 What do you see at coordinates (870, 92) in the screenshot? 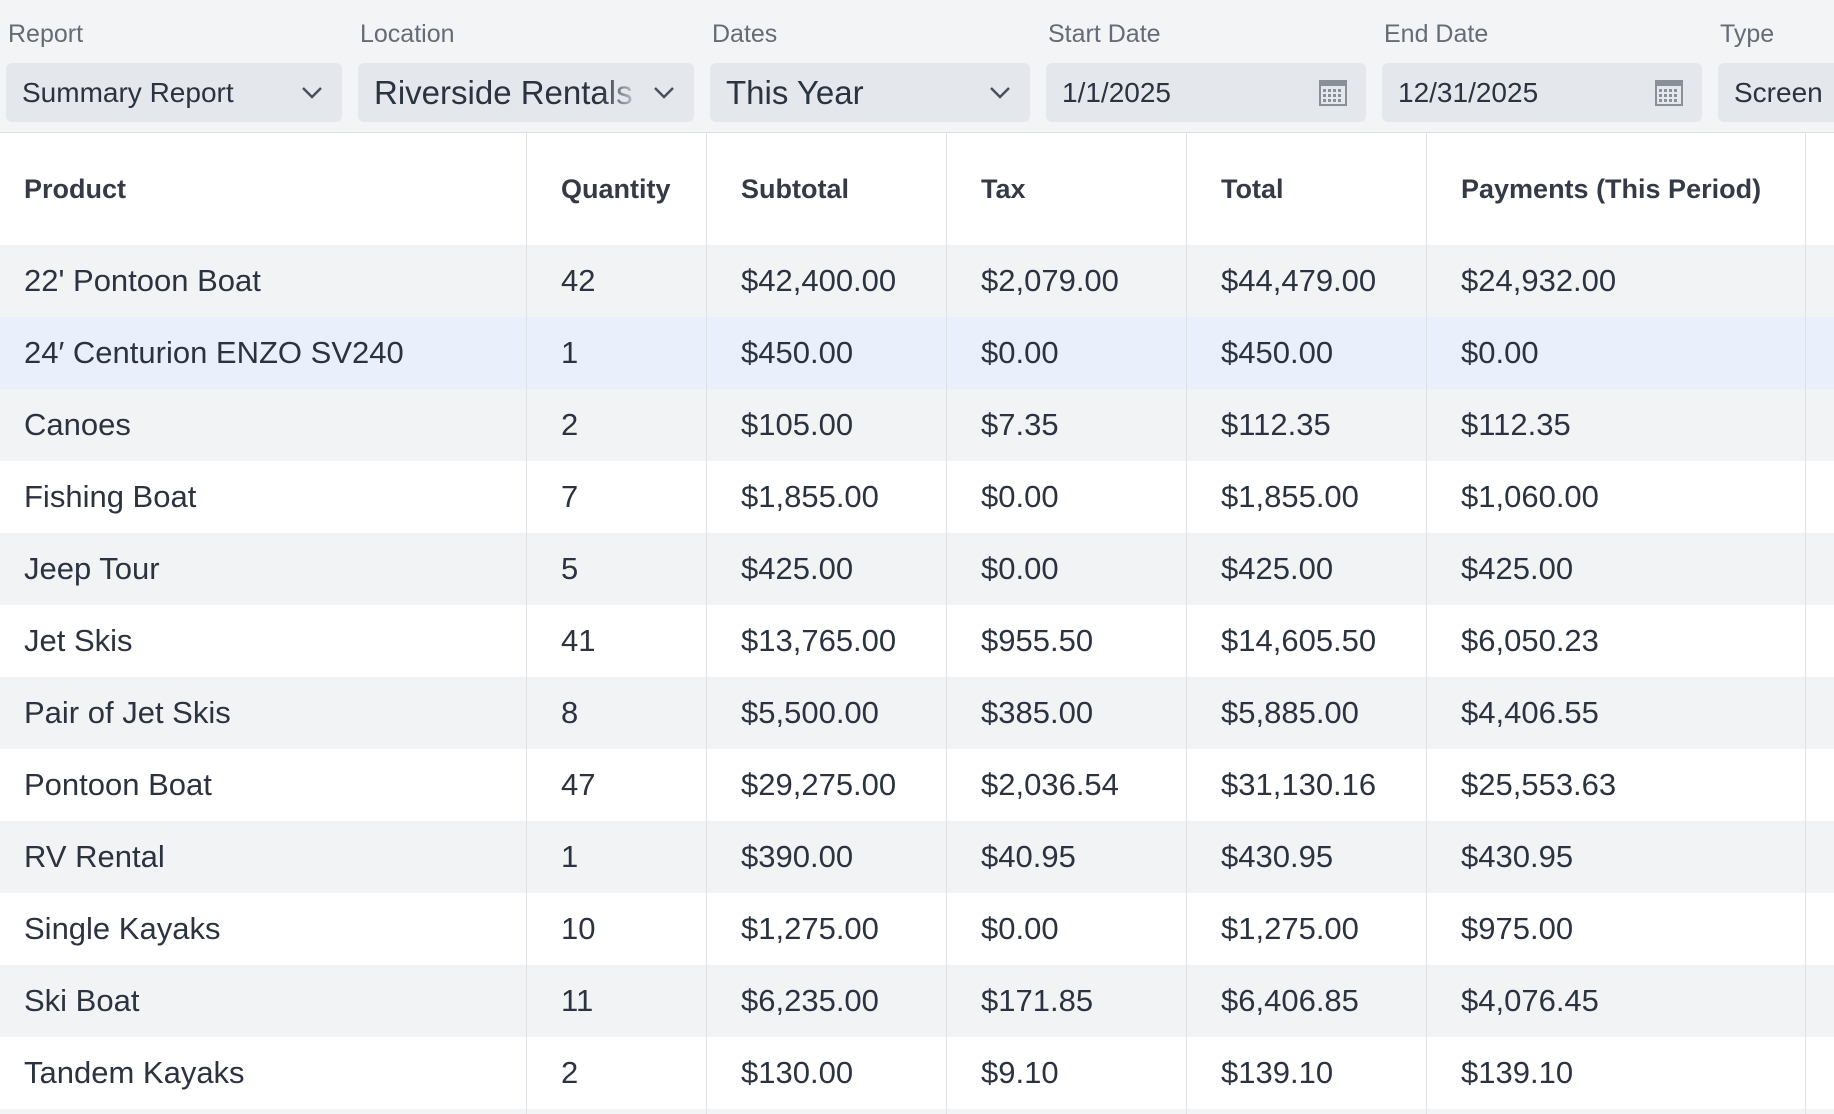
I see `dates-select: This Year` at bounding box center [870, 92].